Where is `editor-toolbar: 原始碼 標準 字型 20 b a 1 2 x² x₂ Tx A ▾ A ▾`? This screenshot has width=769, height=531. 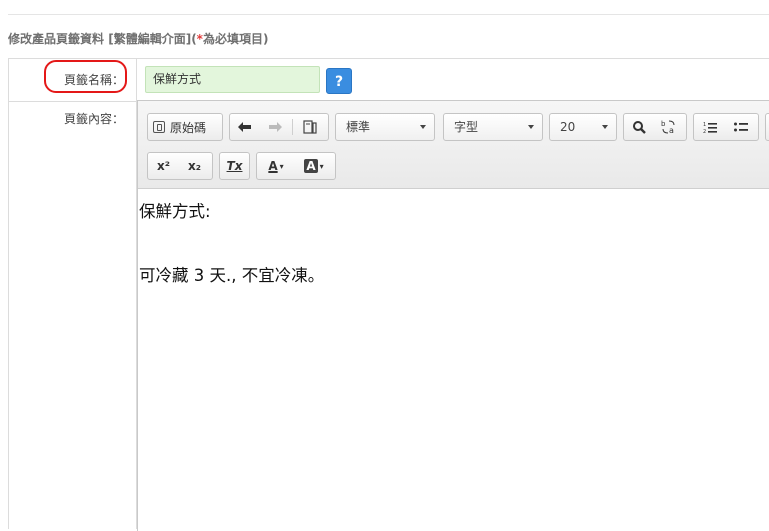 editor-toolbar: 原始碼 標準 字型 20 b a 1 2 x² x₂ Tx A ▾ A ▾ is located at coordinates (453, 145).